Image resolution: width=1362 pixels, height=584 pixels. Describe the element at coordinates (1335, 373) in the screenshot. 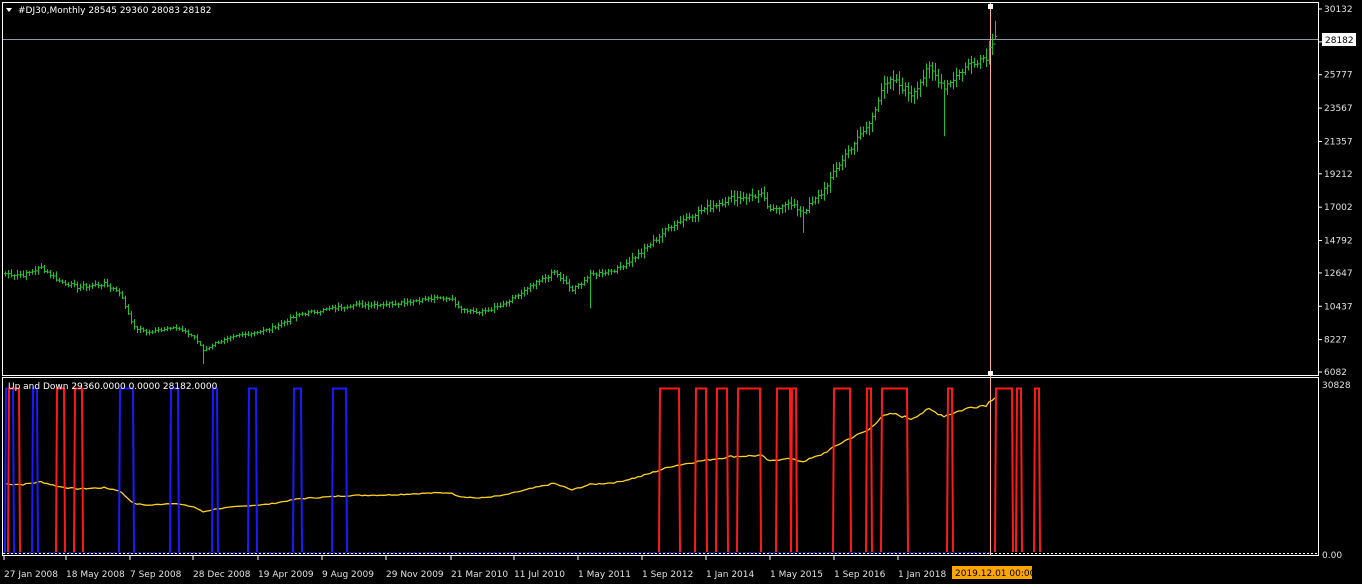

I see `price-tick-label: 6082` at that location.